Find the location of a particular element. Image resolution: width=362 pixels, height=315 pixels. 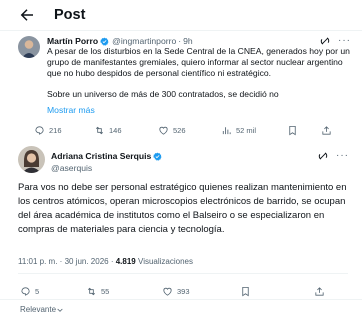

sort-replies-dropdown: Relevante is located at coordinates (42, 309).